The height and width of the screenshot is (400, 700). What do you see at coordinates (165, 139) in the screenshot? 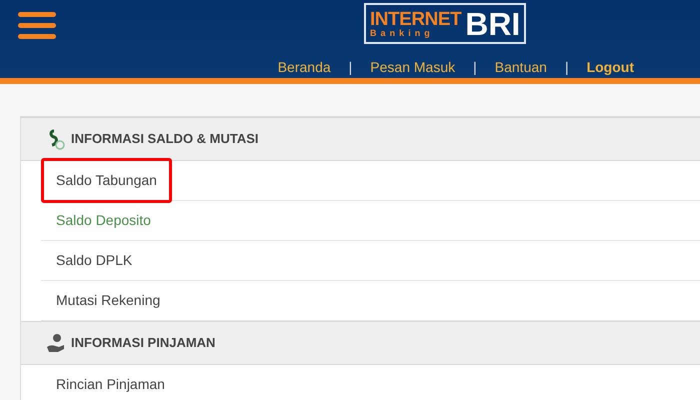
I see `section-title: INFORMASI SALDO & MUTASI` at bounding box center [165, 139].